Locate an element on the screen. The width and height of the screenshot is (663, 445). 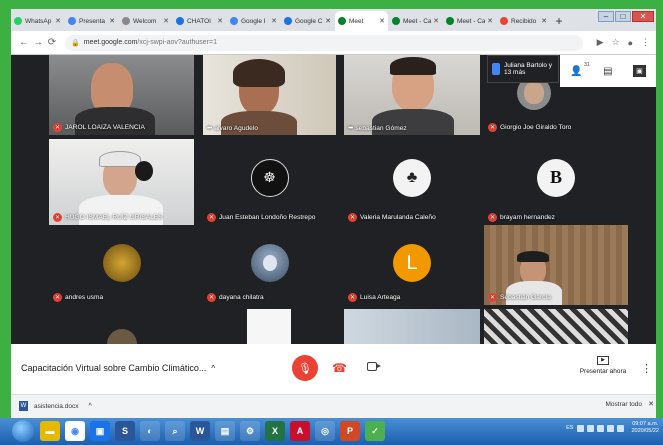
start-button is located at coordinates (23, 431).